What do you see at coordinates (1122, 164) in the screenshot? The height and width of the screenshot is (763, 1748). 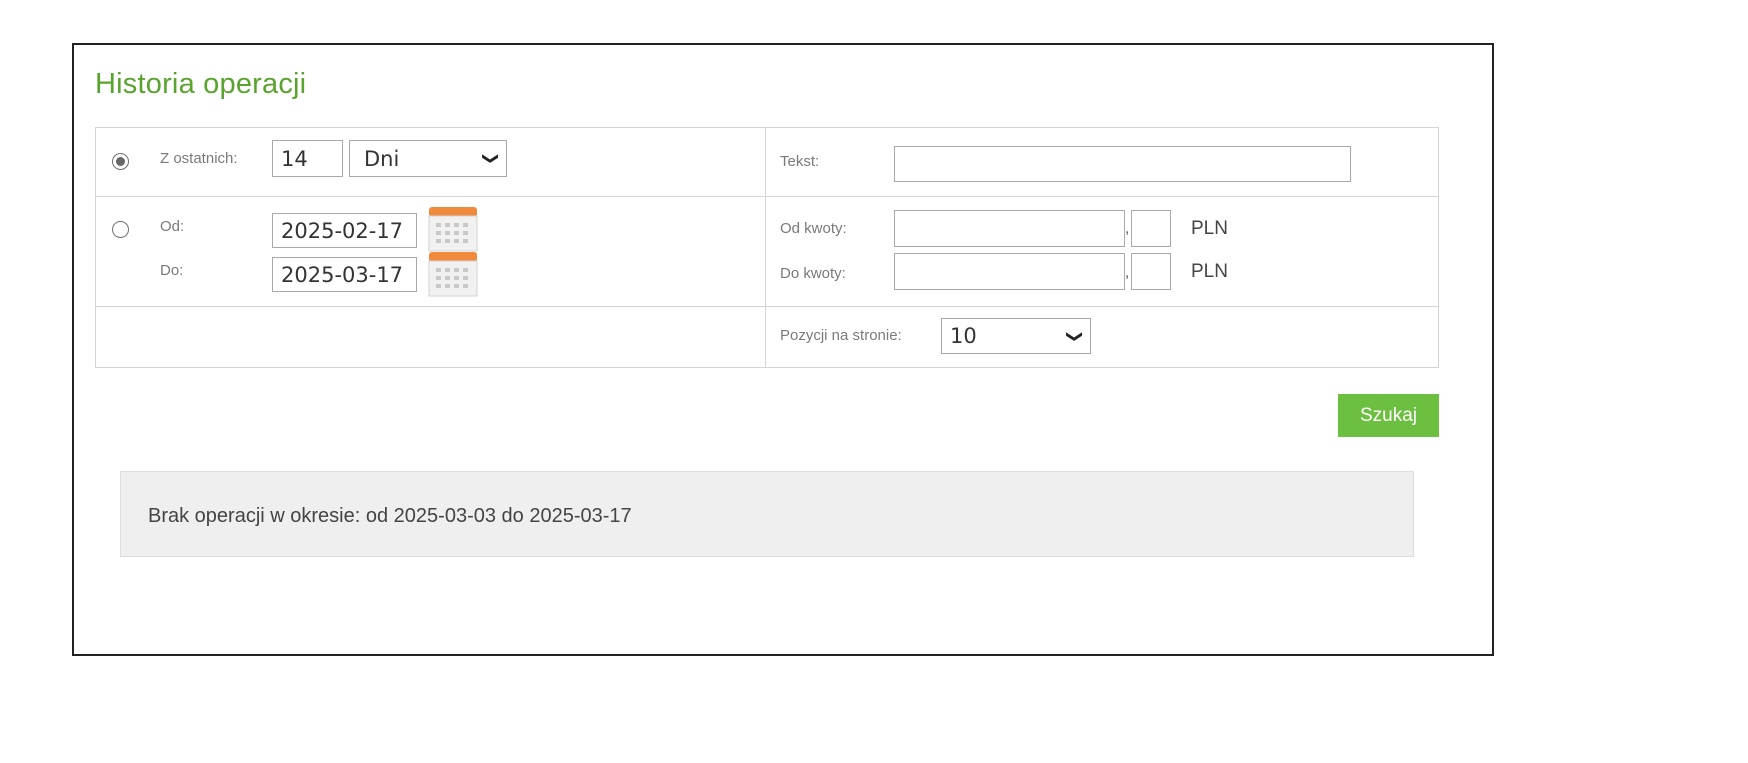 I see `text-search-input` at bounding box center [1122, 164].